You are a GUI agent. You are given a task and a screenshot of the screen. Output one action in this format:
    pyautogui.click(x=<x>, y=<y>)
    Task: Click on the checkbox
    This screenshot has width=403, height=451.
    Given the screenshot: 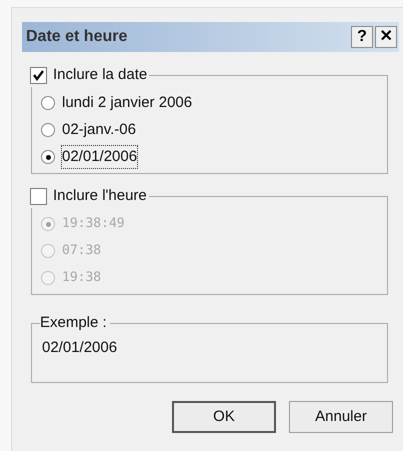 What is the action you would take?
    pyautogui.click(x=38, y=75)
    